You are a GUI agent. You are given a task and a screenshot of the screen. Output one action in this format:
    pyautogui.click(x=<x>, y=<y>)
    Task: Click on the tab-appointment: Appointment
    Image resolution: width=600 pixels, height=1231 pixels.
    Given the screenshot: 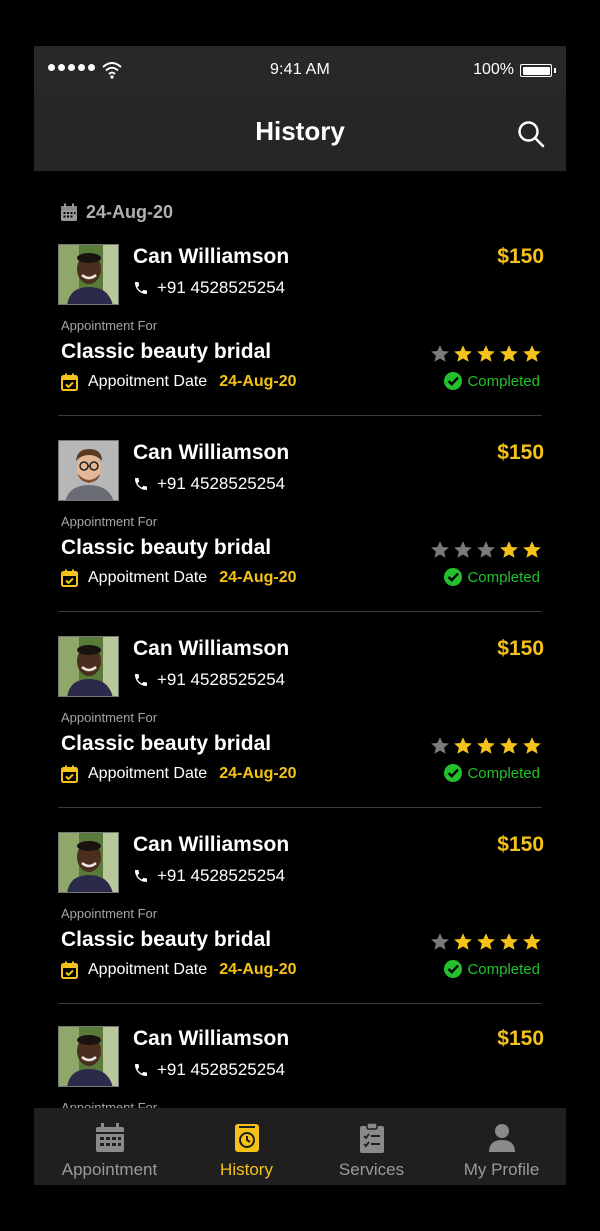 What is the action you would take?
    pyautogui.click(x=109, y=1146)
    